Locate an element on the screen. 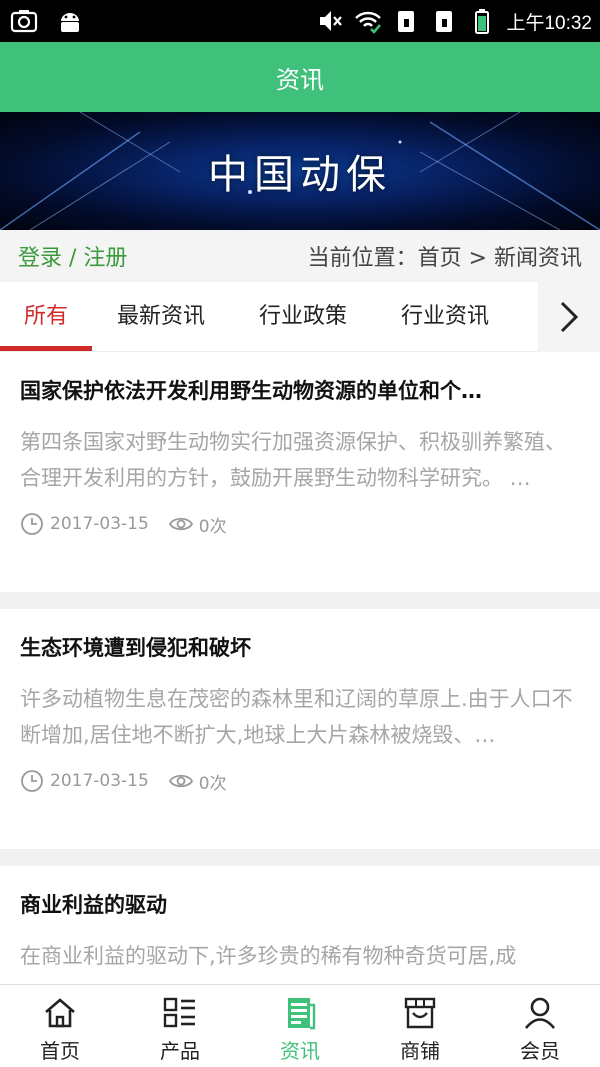 This screenshot has width=600, height=1067. status-time: 上午10:32 is located at coordinates (549, 23).